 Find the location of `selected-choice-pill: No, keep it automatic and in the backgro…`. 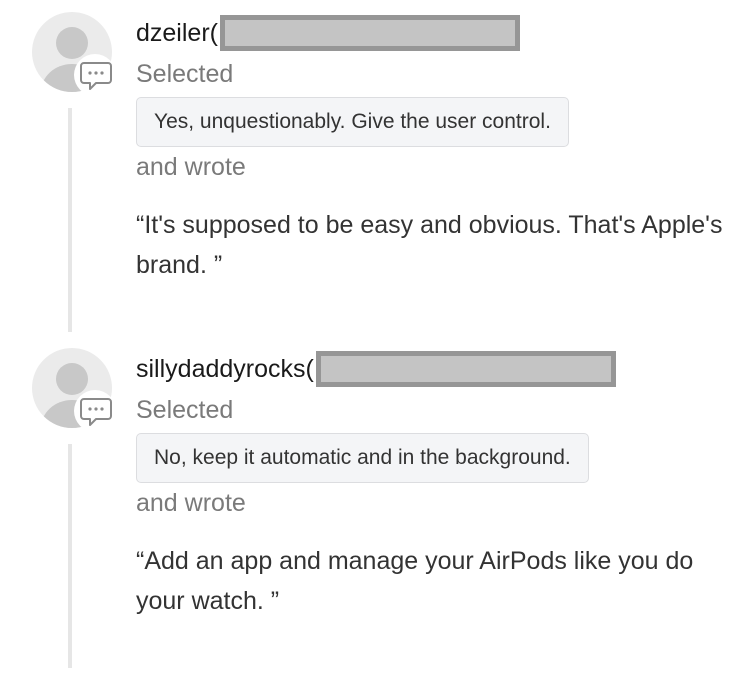

selected-choice-pill: No, keep it automatic and in the backgro… is located at coordinates (362, 458).